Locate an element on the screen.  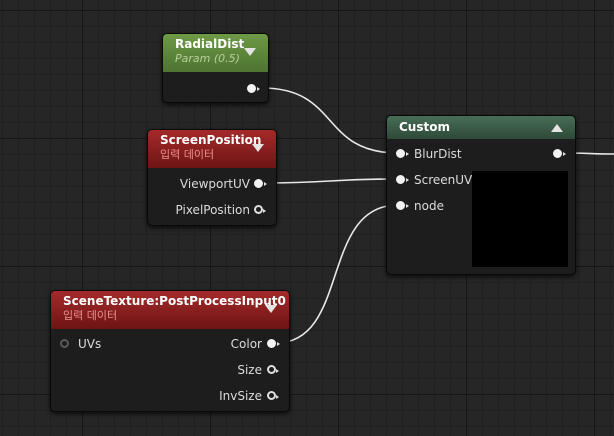
screenposition-subtitle: 입력 데이터 is located at coordinates (187, 154).